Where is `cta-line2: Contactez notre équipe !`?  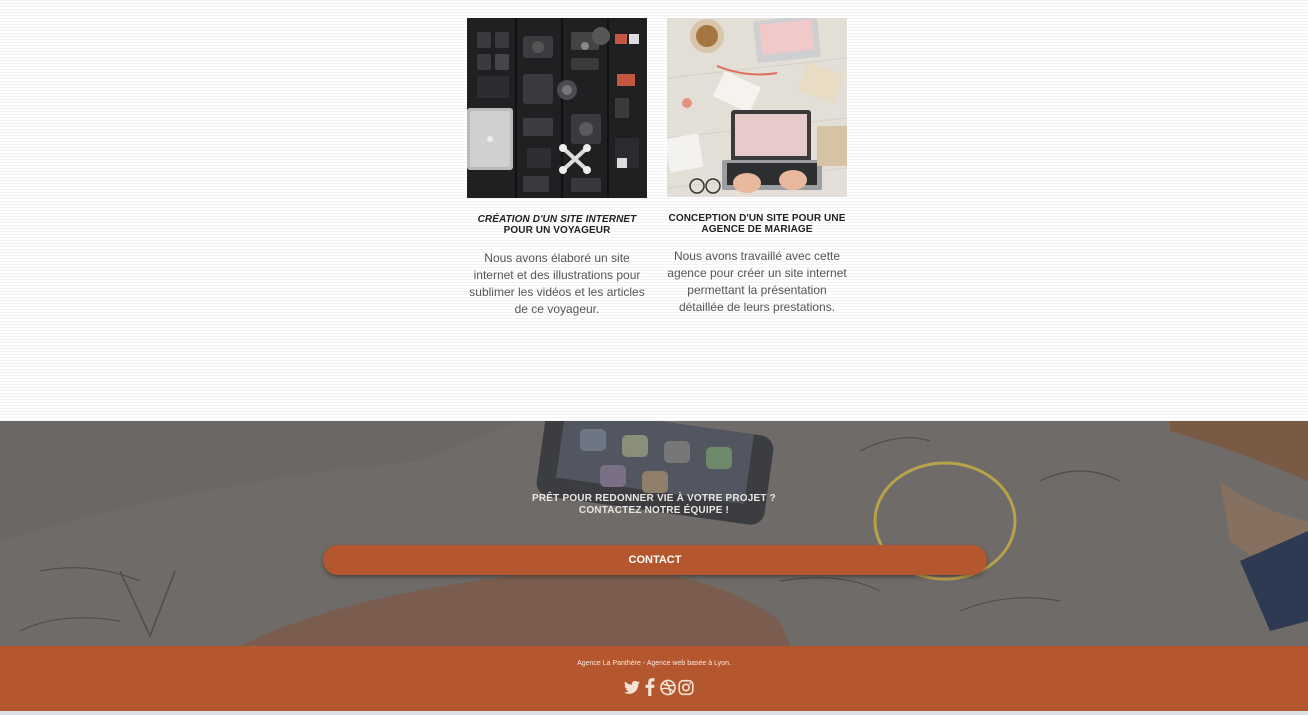
cta-line2: Contactez notre équipe ! is located at coordinates (654, 510).